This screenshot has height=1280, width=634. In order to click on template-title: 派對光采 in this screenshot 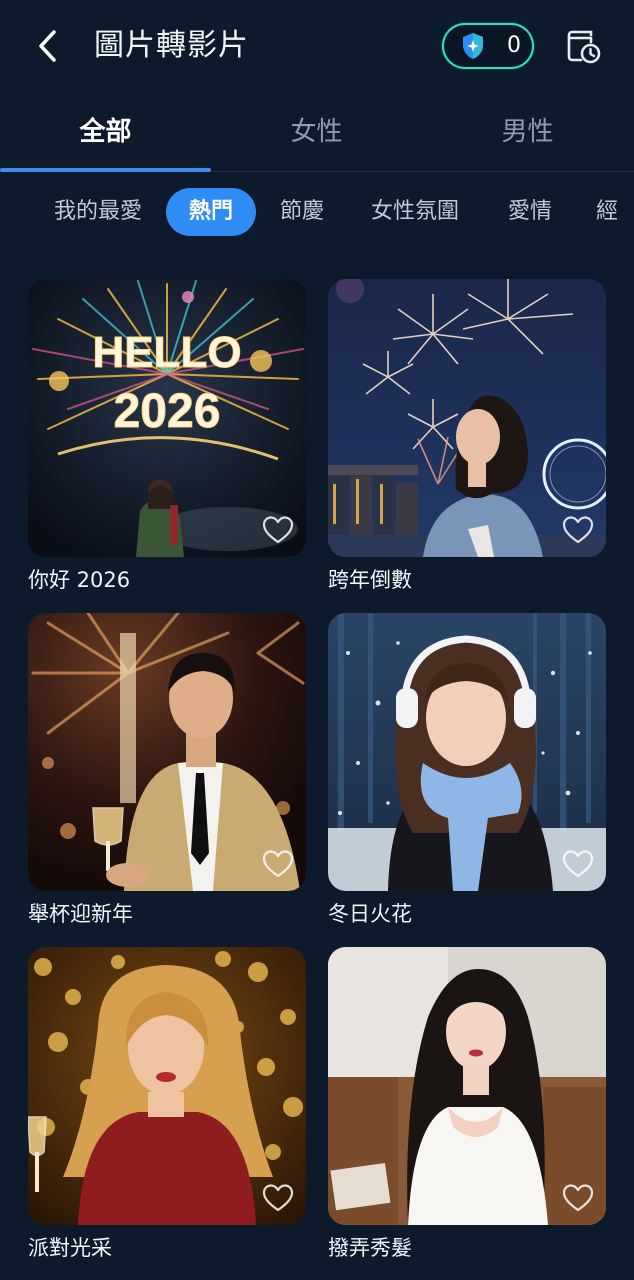, I will do `click(70, 1248)`.